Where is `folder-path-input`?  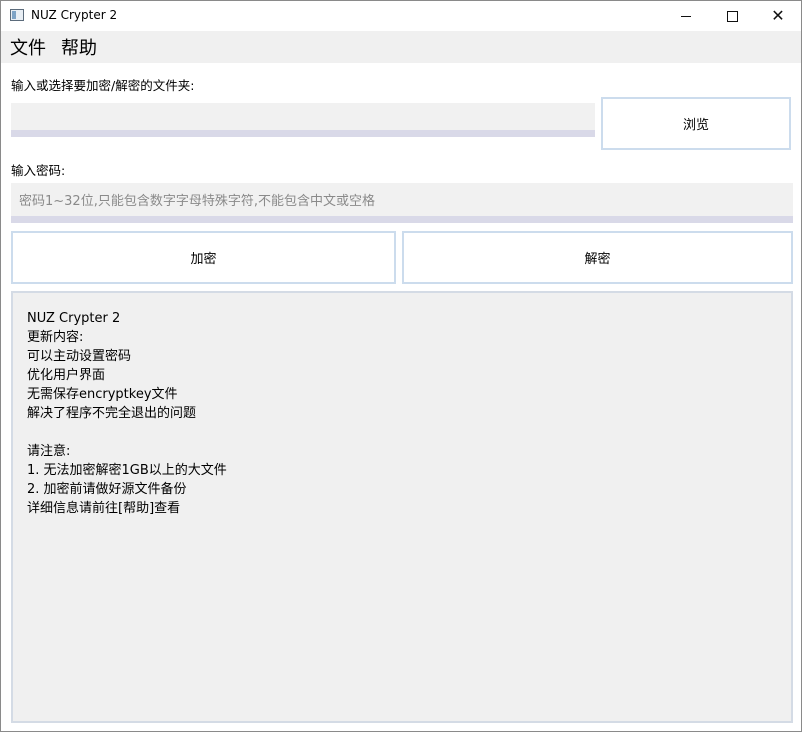 folder-path-input is located at coordinates (303, 120).